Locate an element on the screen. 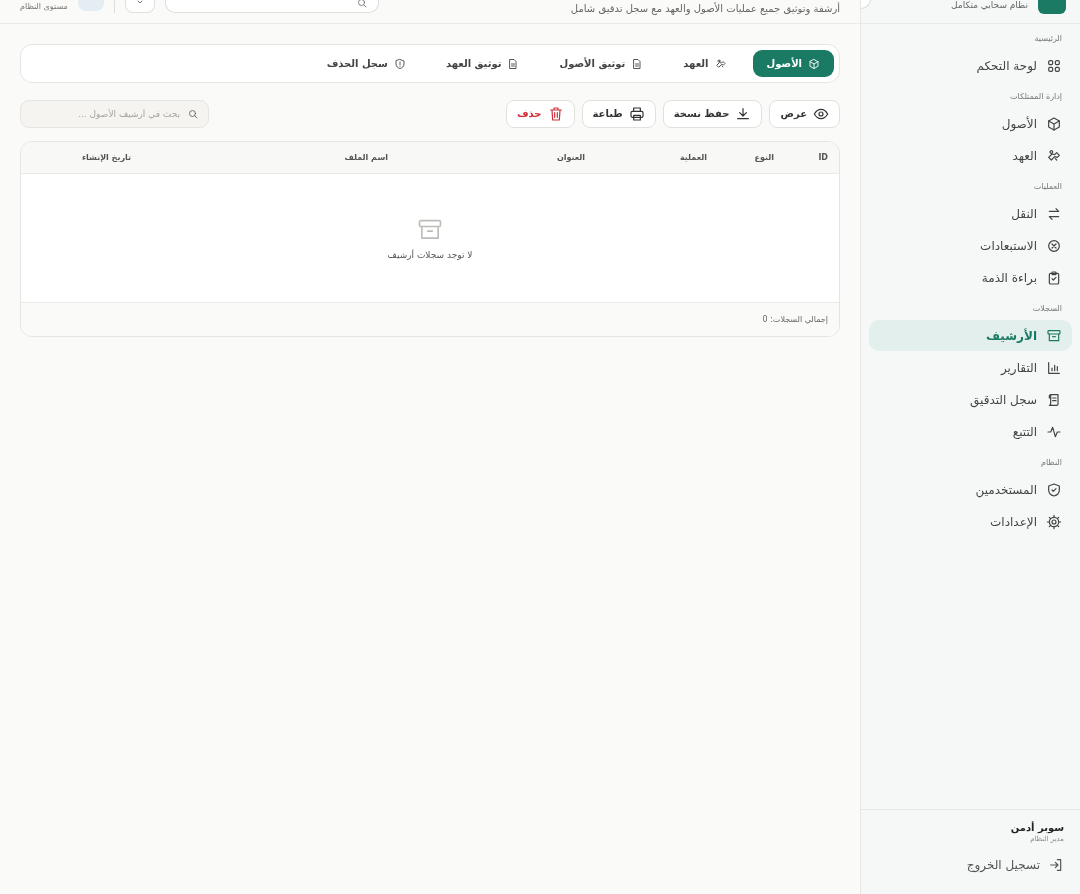 The height and width of the screenshot is (894, 1080). tab: توثيق الأصول is located at coordinates (601, 63).